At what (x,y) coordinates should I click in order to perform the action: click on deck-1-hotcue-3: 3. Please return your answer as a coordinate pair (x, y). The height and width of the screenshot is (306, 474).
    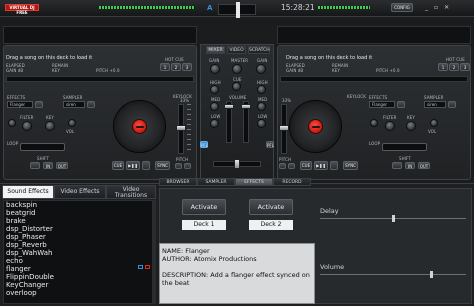
    Looking at the image, I should click on (187, 67).